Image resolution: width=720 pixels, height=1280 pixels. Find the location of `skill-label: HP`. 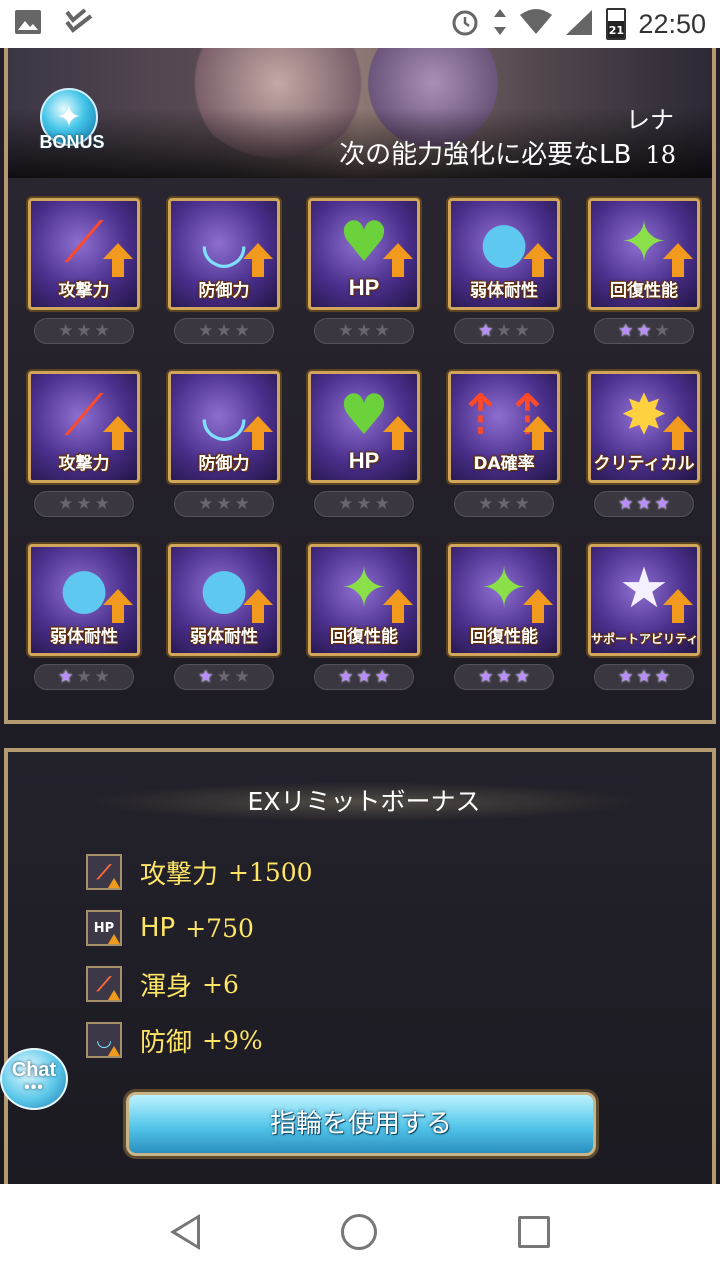

skill-label: HP is located at coordinates (364, 460).